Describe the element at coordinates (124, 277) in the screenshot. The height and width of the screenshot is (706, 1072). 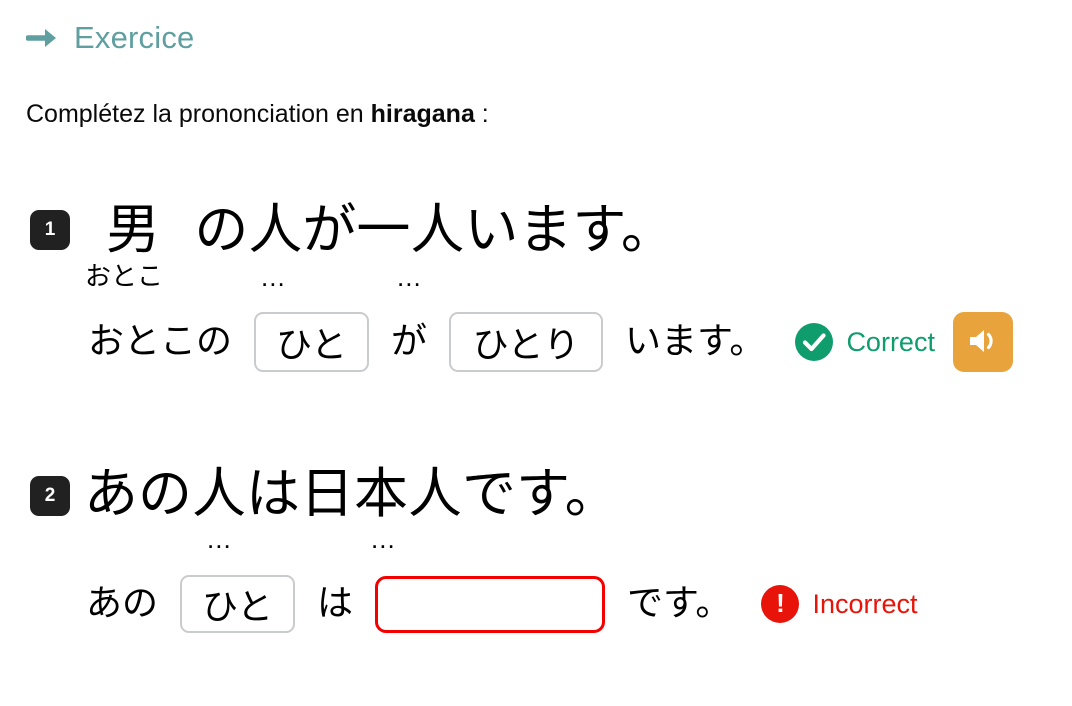
I see `furigana-reading: おとこ` at that location.